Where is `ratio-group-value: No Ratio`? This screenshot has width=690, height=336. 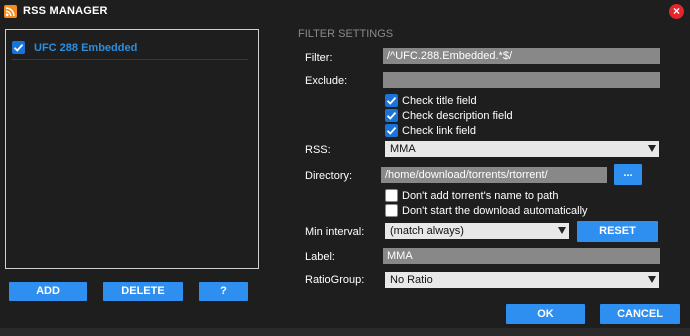 ratio-group-value: No Ratio is located at coordinates (411, 280).